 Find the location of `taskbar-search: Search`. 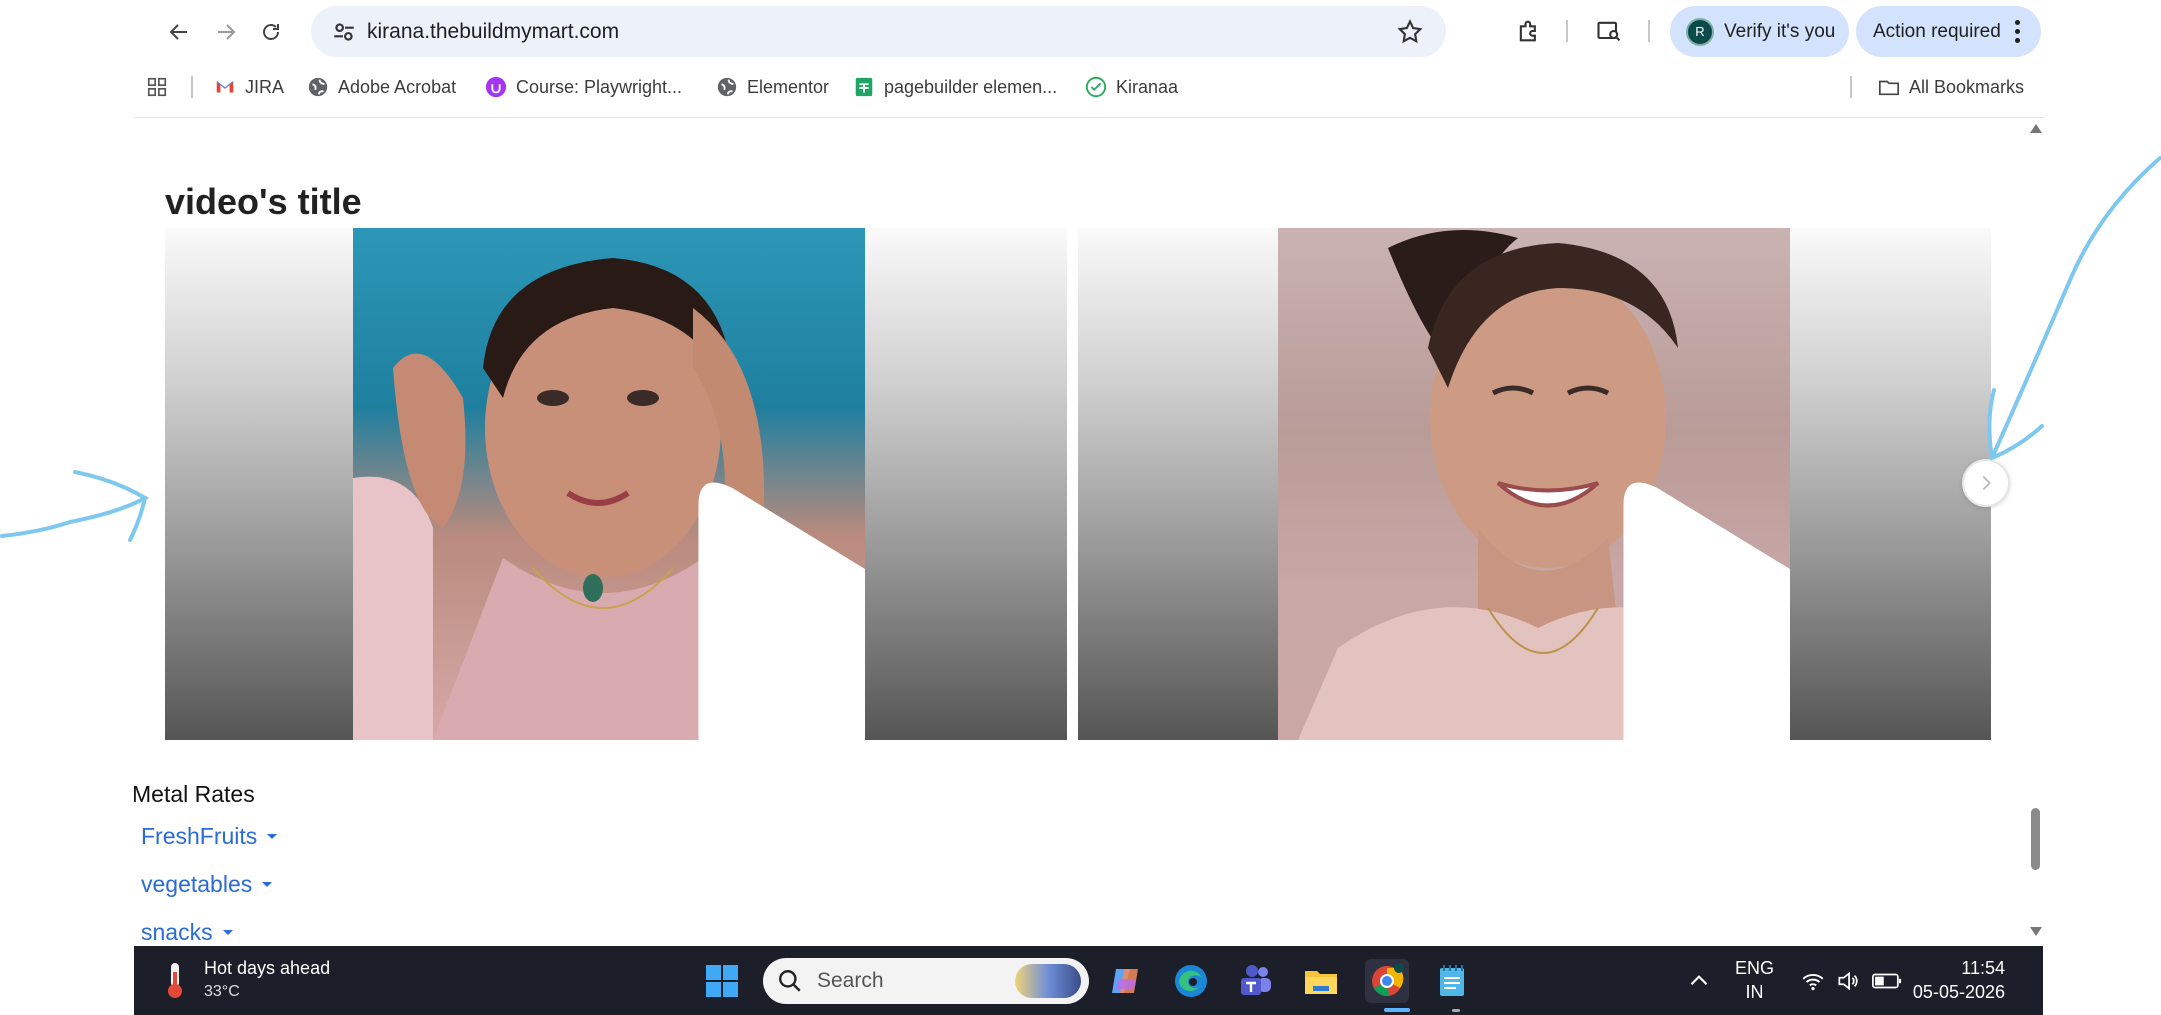

taskbar-search: Search is located at coordinates (926, 981).